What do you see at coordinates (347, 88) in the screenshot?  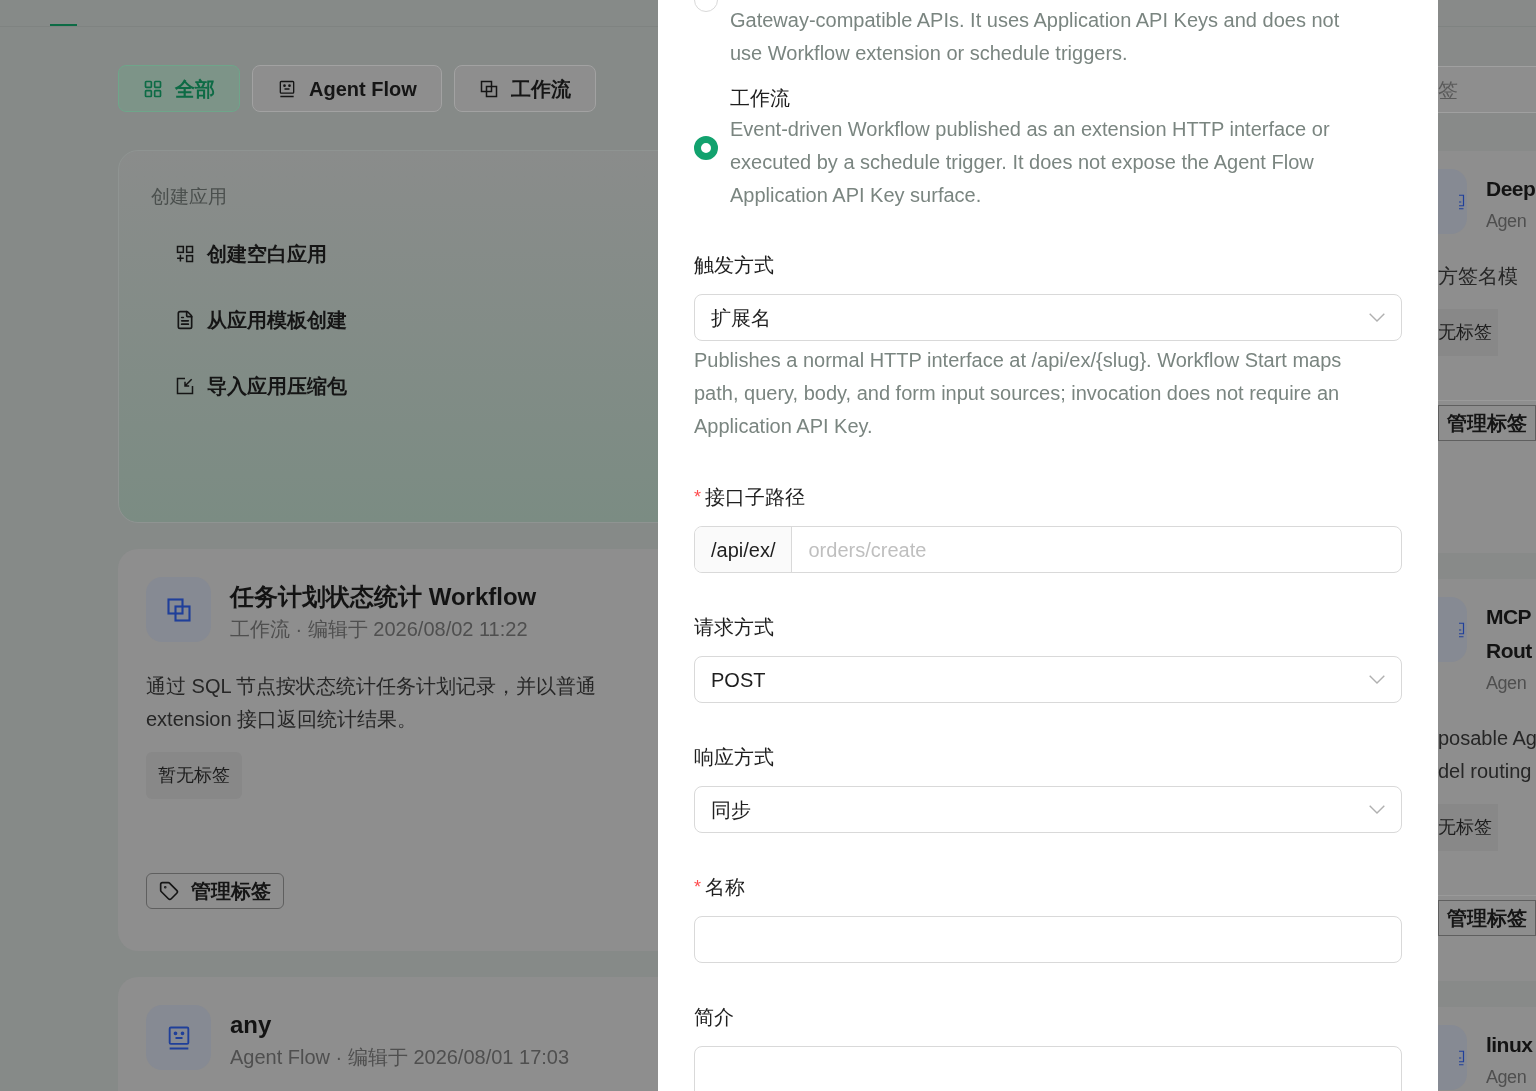 I see `filter-tab: Agent Flow` at bounding box center [347, 88].